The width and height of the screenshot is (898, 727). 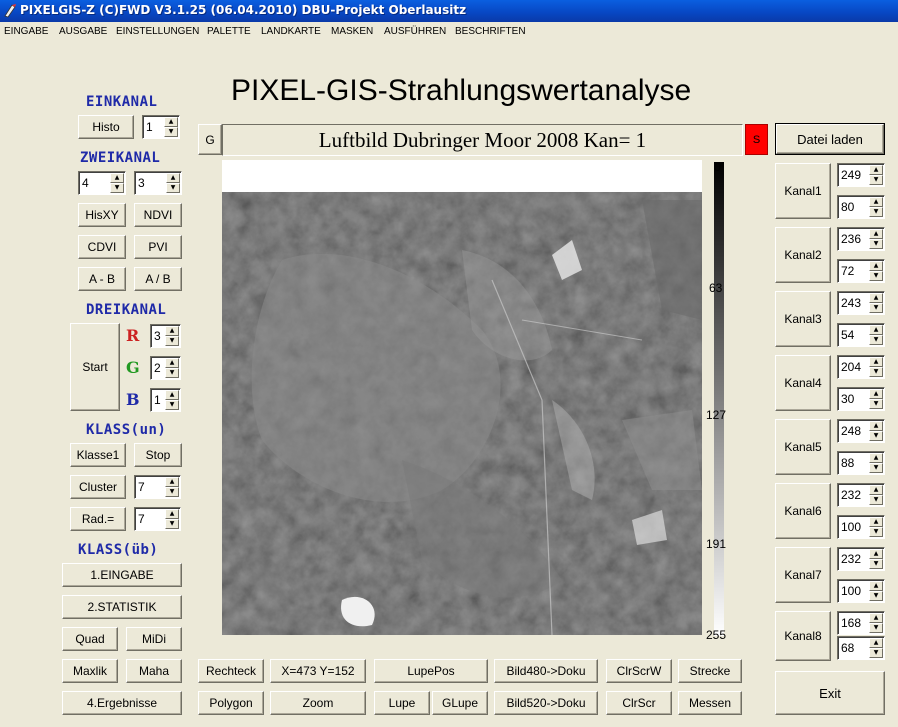 I want to click on clrscr-button: ClrScr, so click(x=639, y=703).